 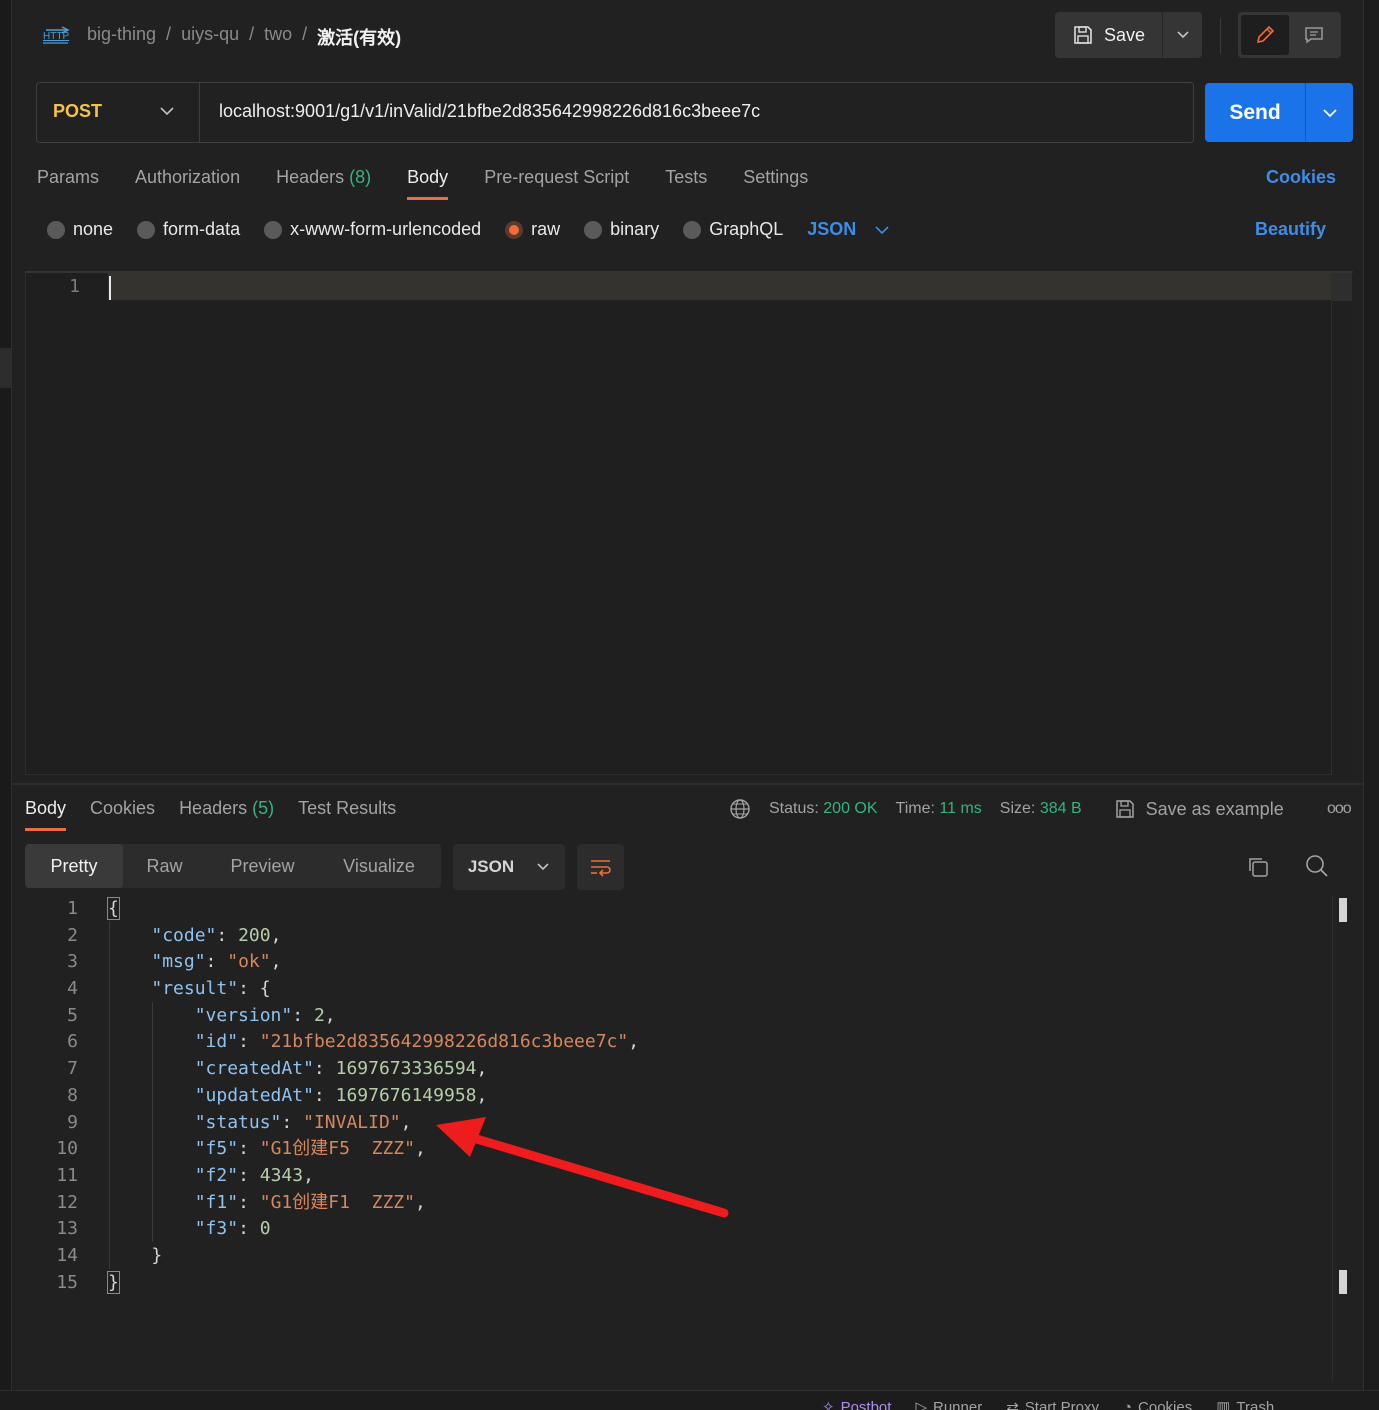 I want to click on body-format-dropdown: JSON, so click(x=848, y=229).